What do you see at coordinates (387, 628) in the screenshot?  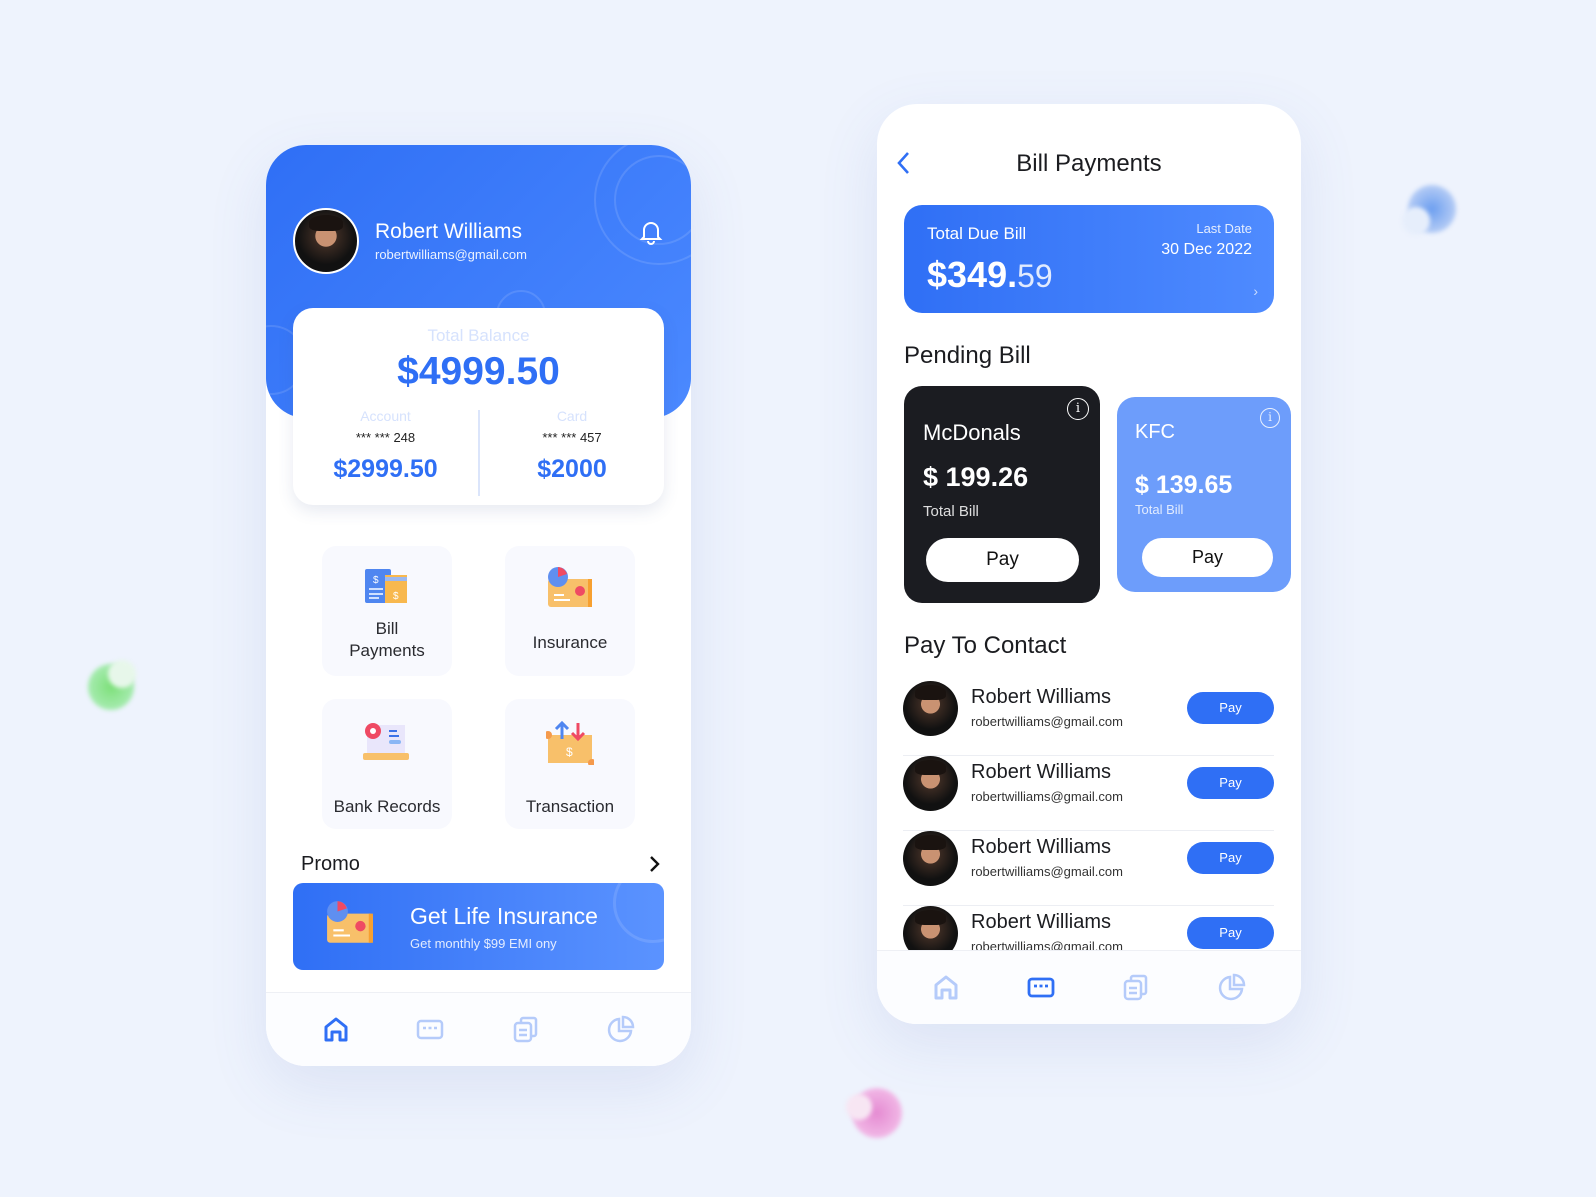 I see `tile-label: Bill` at bounding box center [387, 628].